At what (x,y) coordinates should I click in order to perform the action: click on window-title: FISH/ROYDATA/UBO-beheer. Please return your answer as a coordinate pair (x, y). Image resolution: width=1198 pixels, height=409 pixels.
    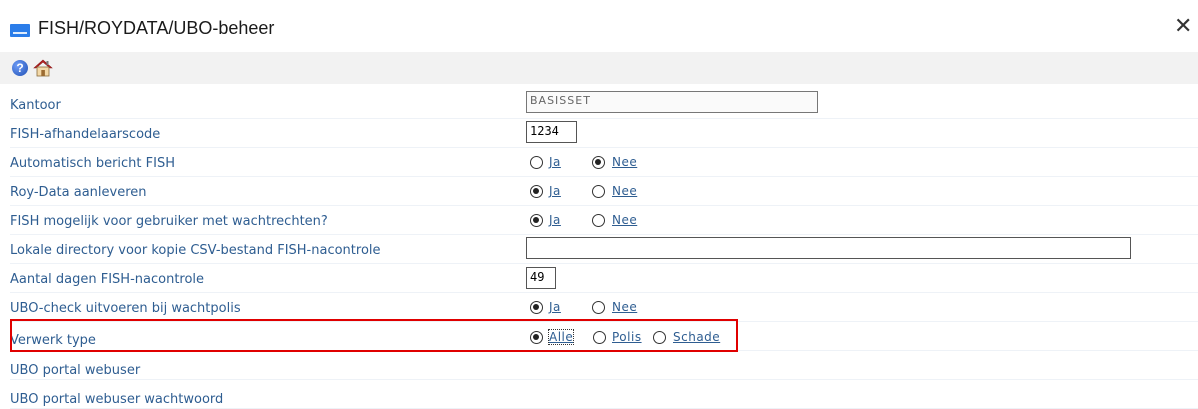
    Looking at the image, I should click on (156, 28).